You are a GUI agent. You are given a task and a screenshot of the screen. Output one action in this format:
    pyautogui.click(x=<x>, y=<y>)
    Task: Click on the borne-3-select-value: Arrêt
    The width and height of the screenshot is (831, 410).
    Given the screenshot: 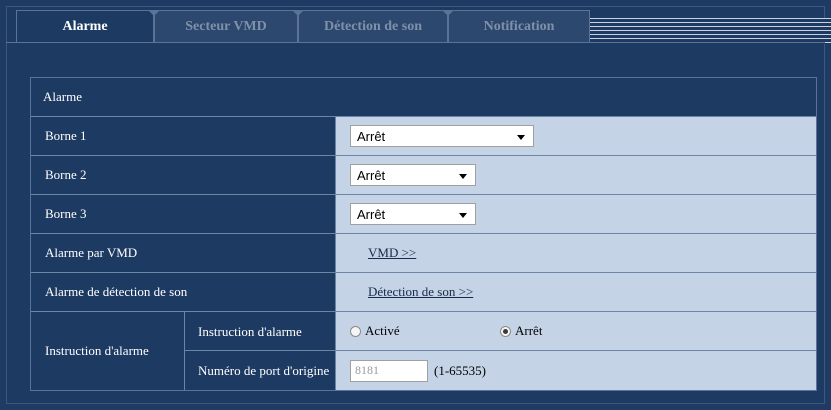 What is the action you would take?
    pyautogui.click(x=371, y=214)
    